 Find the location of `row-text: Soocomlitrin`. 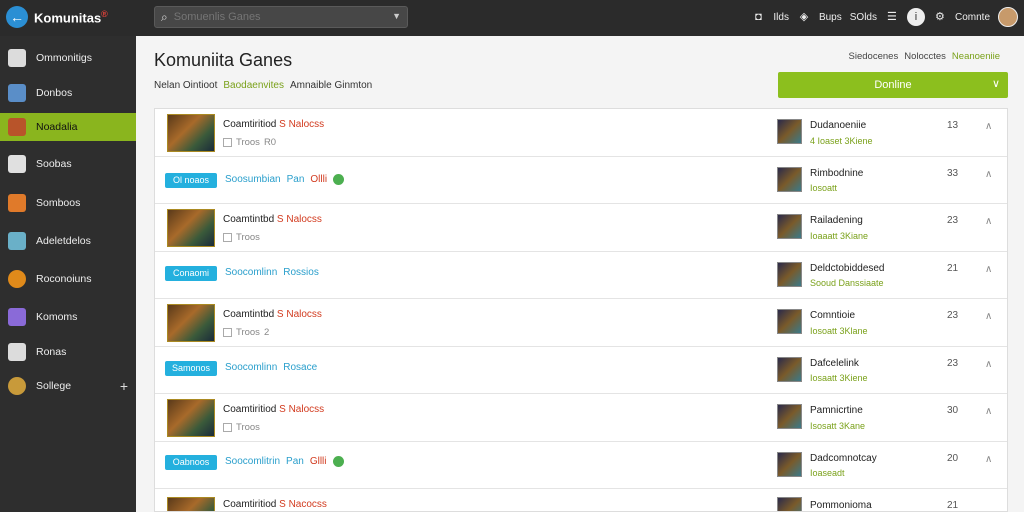

row-text: Soocomlitrin is located at coordinates (252, 461).